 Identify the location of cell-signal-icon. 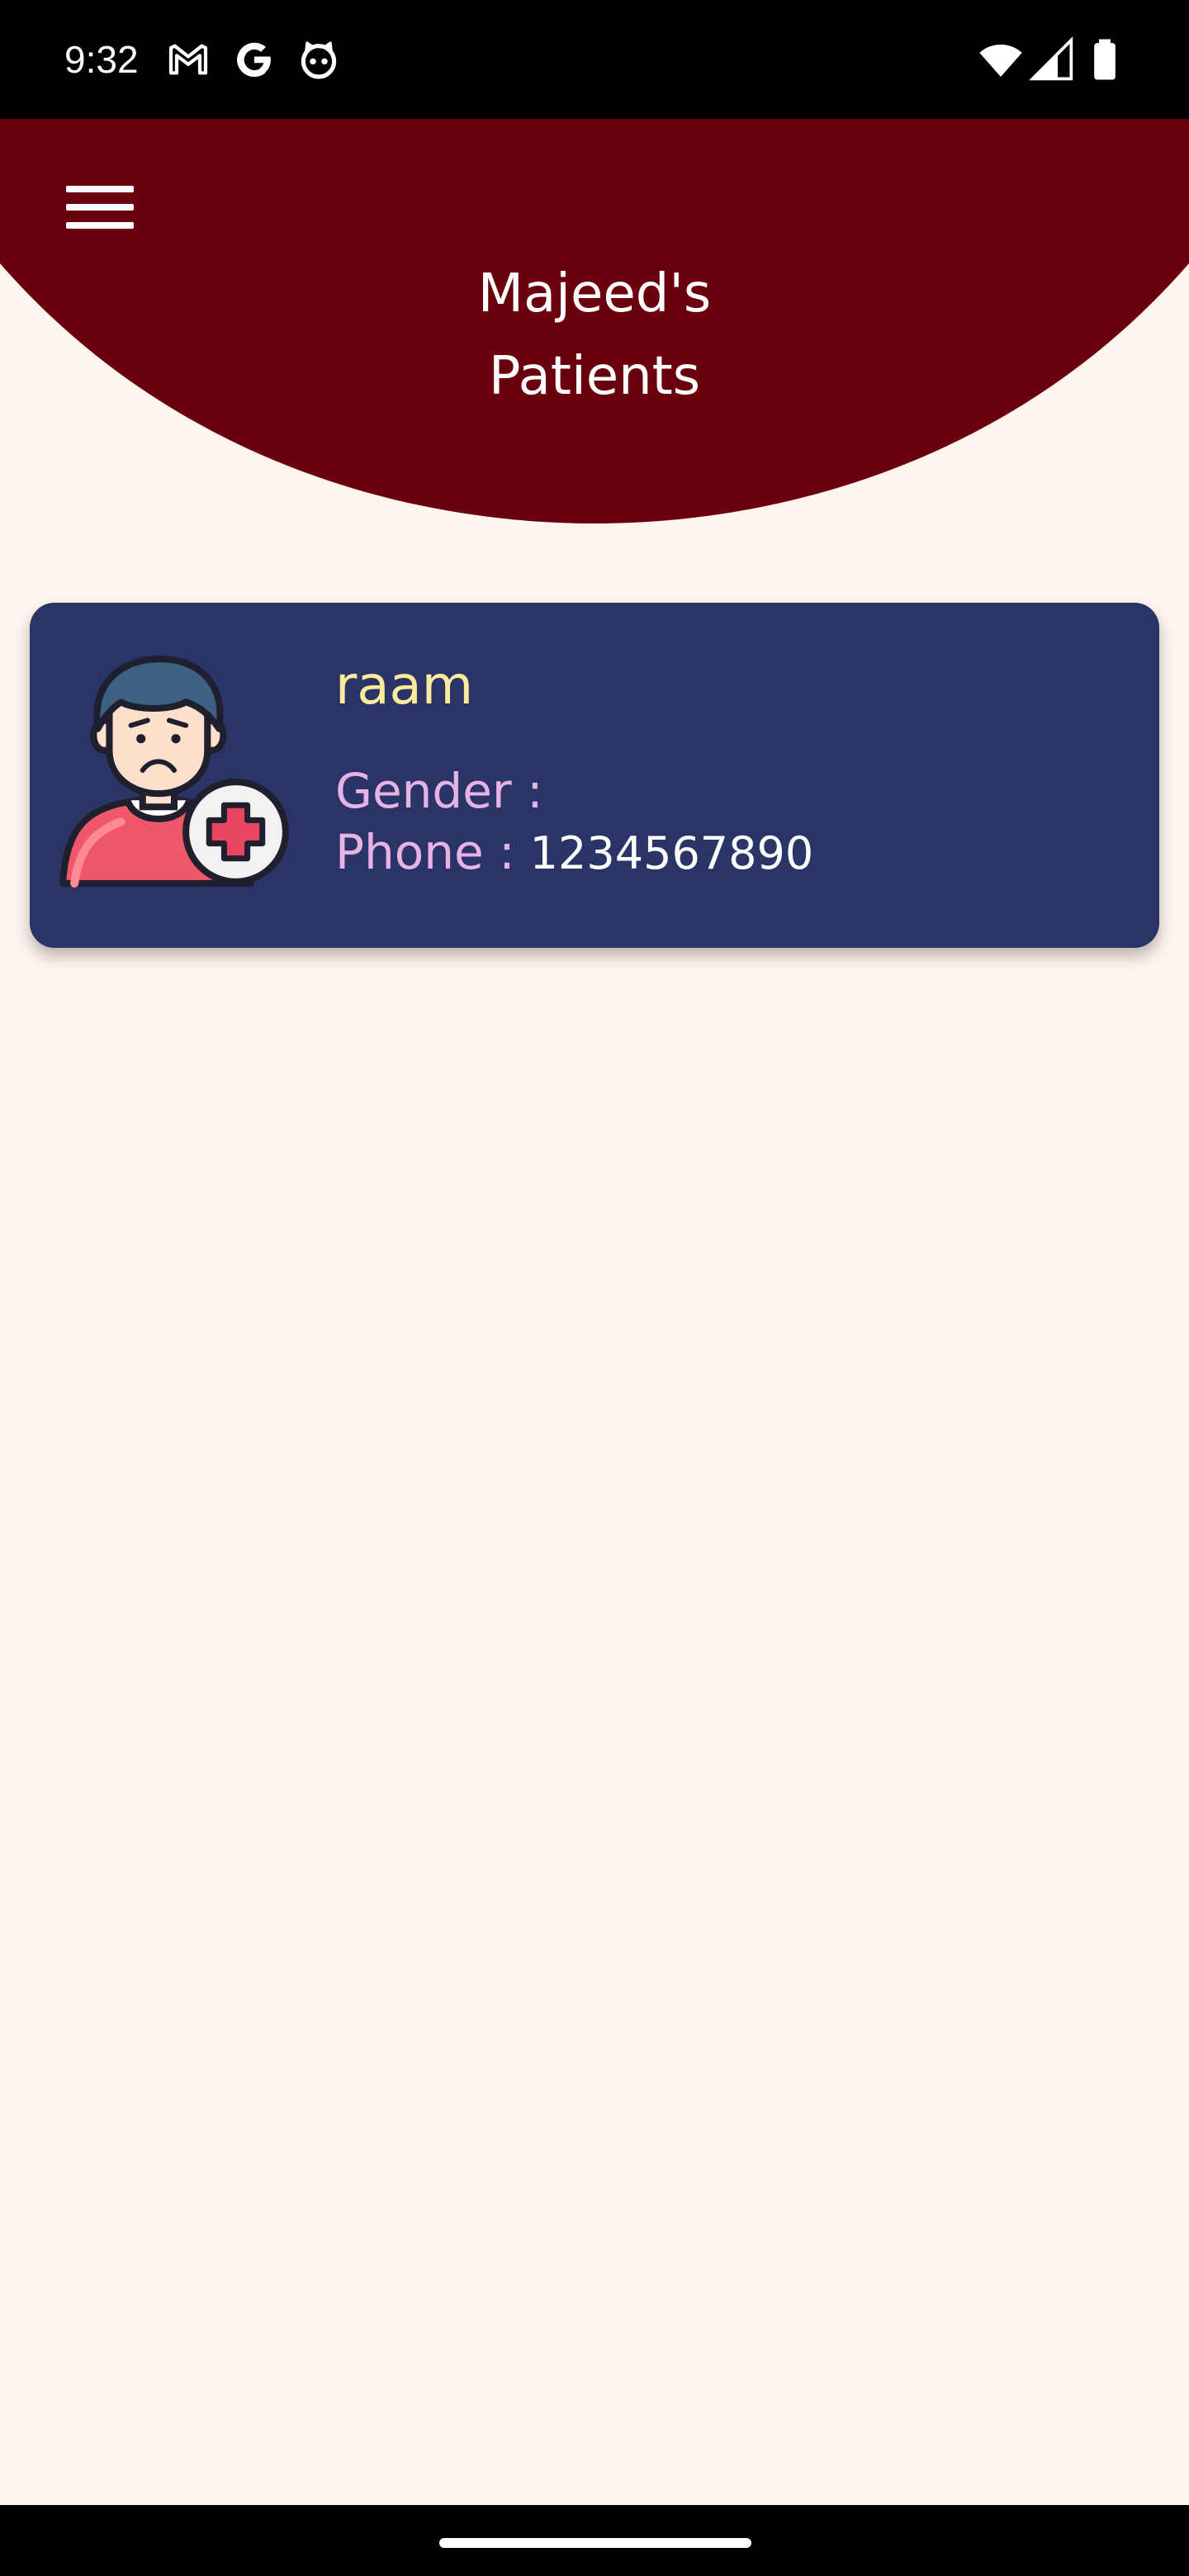
(1052, 59).